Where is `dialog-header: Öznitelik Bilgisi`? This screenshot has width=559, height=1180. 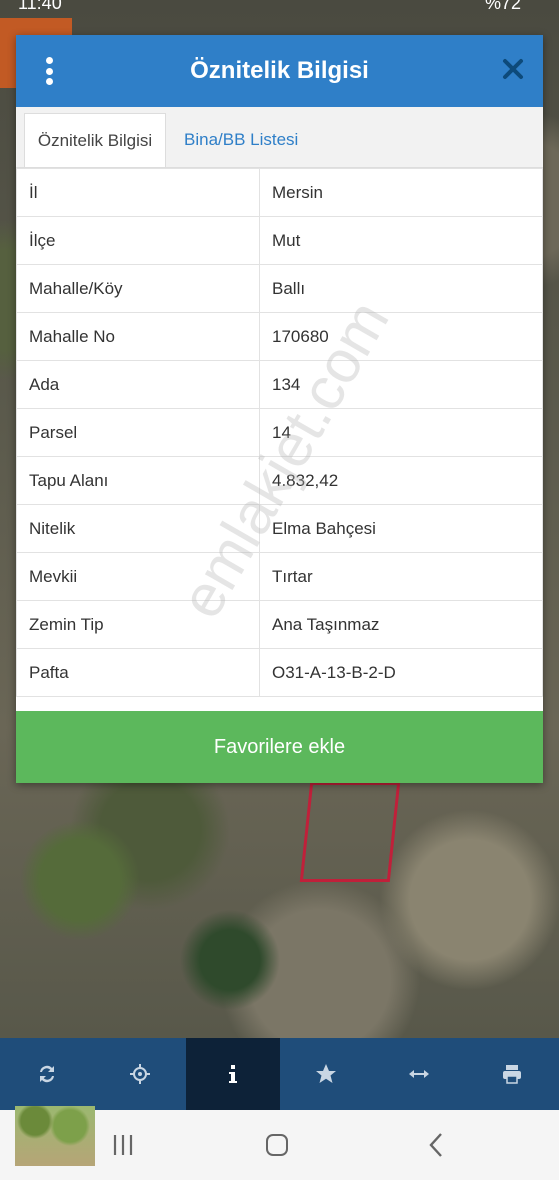 dialog-header: Öznitelik Bilgisi is located at coordinates (279, 71).